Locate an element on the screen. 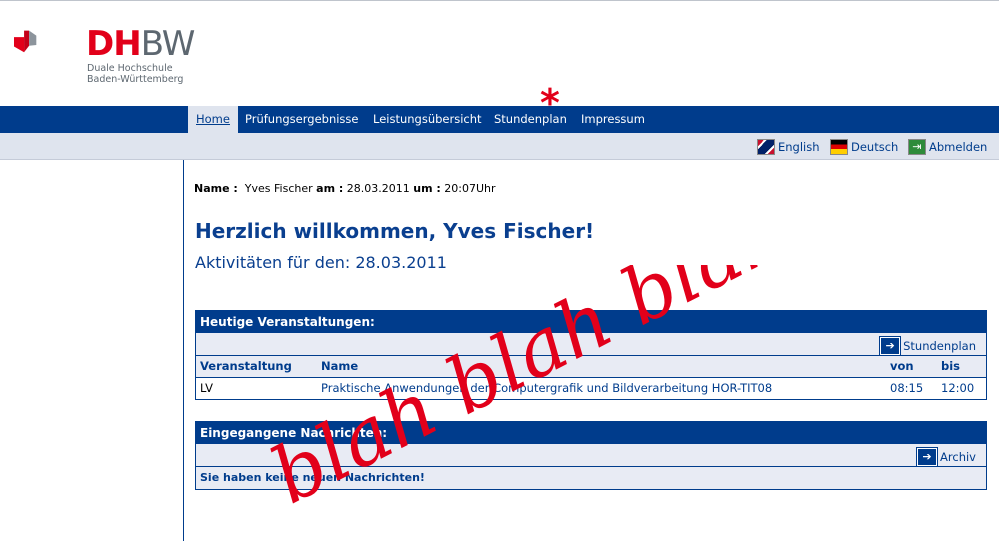 Image resolution: width=999 pixels, height=541 pixels. english-link: English is located at coordinates (788, 147).